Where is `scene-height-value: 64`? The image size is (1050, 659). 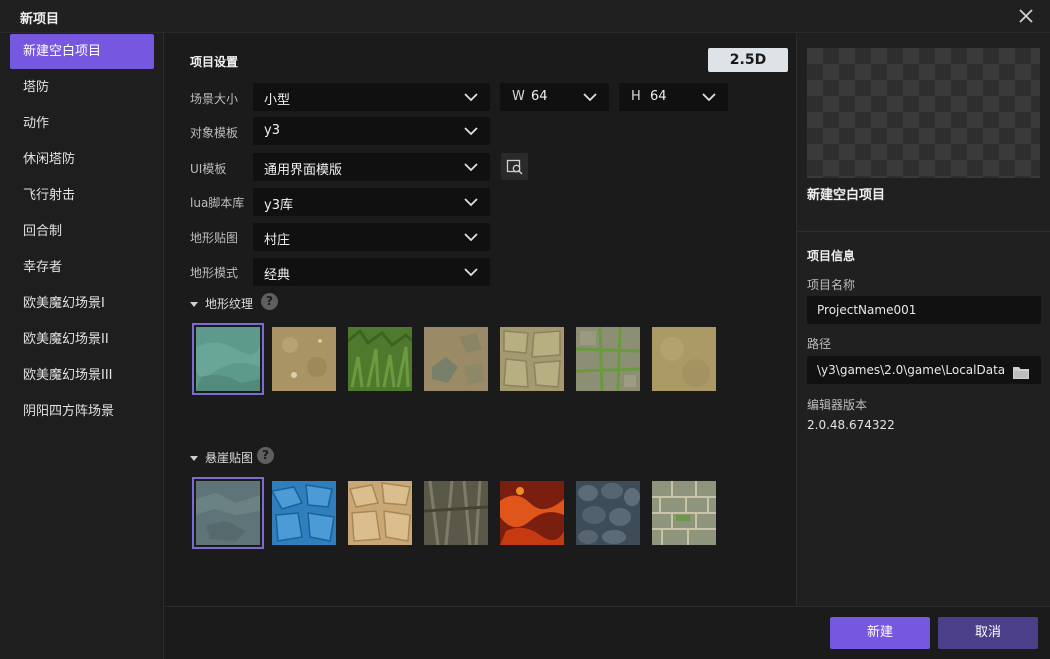 scene-height-value: 64 is located at coordinates (658, 96).